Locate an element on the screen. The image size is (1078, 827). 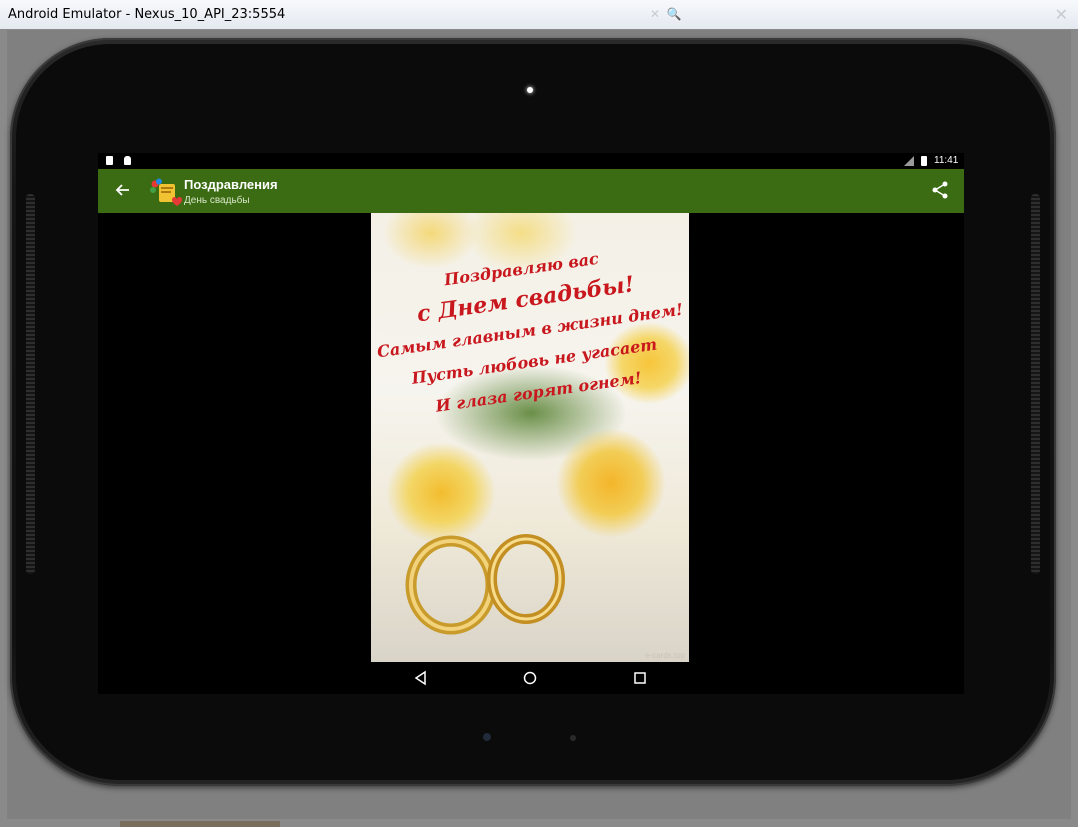
window-toolbar-hint: ✕ 🔍 is located at coordinates (666, 14).